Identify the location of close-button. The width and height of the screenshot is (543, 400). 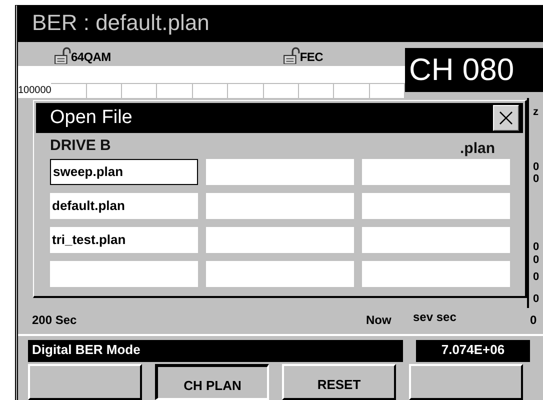
(506, 118).